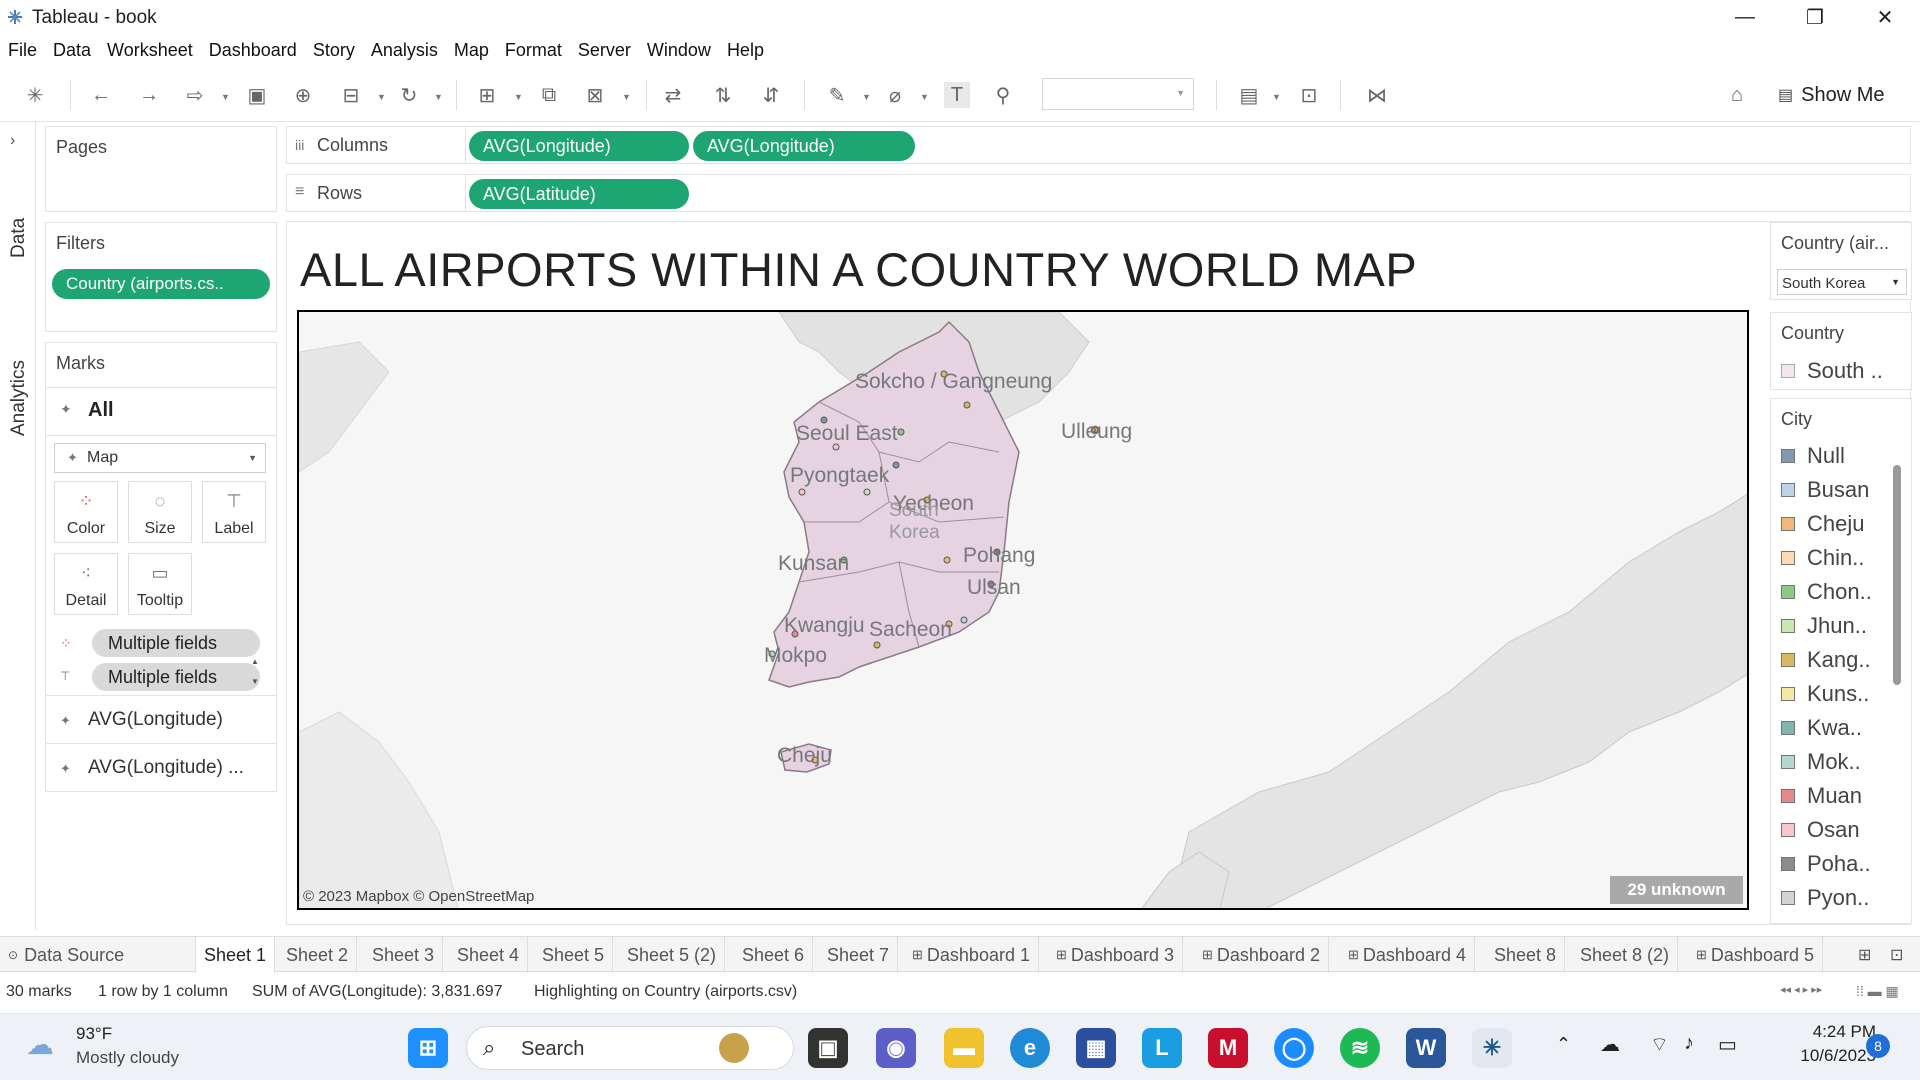 This screenshot has height=1080, width=1920. Describe the element at coordinates (35, 95) in the screenshot. I see `tableau-home-icon: ✳` at that location.